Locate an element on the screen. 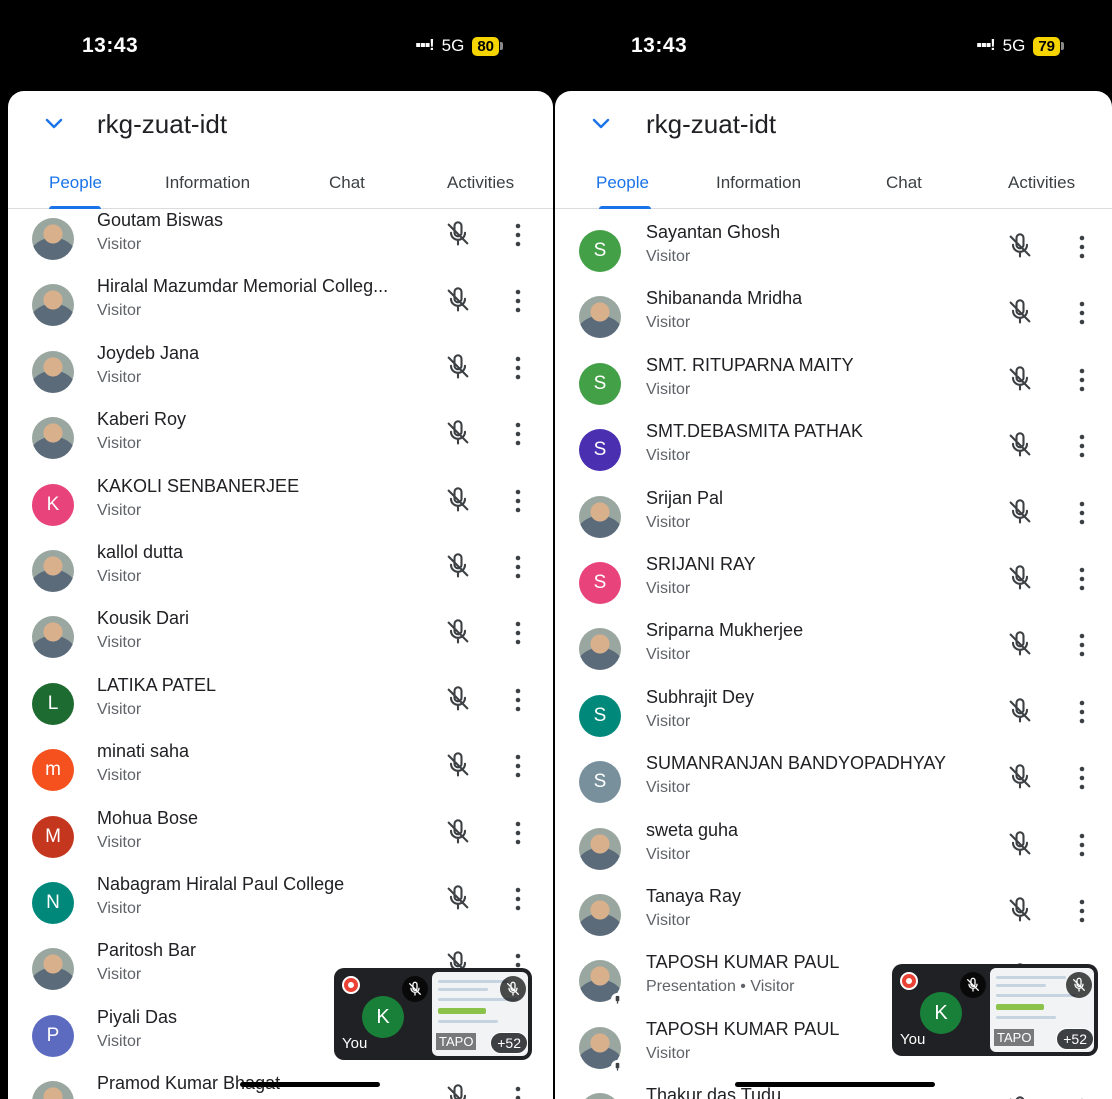 The height and width of the screenshot is (1099, 1112). participant-row: Kousik Dari Visitor is located at coordinates (280, 638).